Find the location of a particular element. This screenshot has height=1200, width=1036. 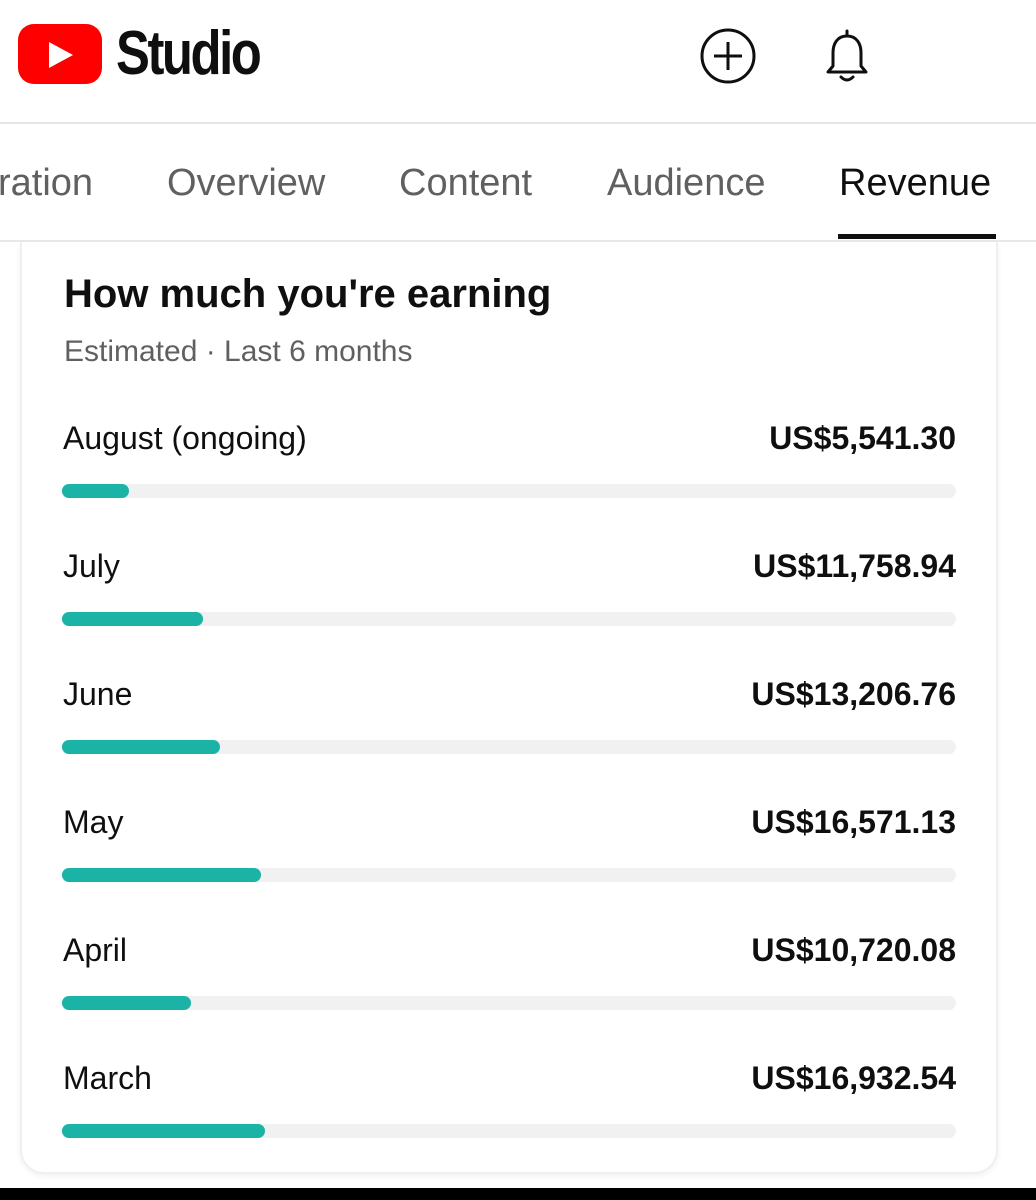

earnings-row-april: April US$10,720.08 is located at coordinates (509, 977).